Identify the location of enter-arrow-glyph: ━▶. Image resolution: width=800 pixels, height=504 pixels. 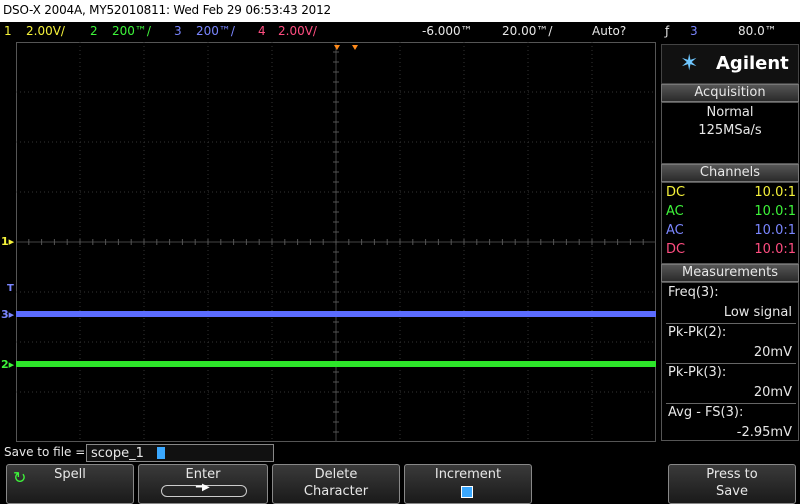
(203, 487).